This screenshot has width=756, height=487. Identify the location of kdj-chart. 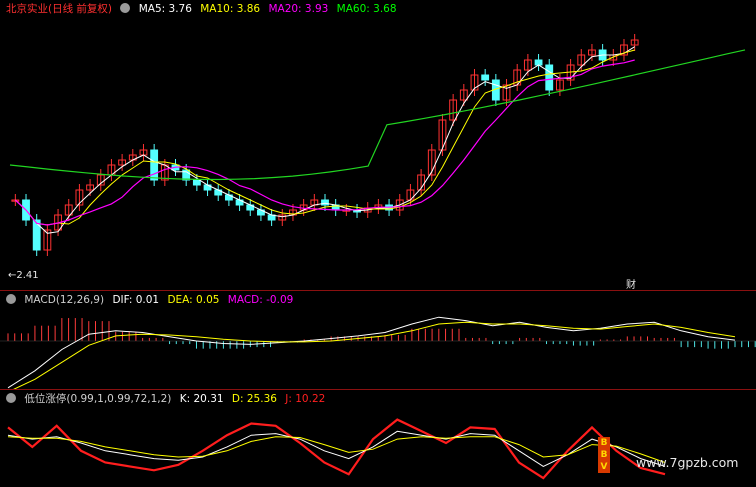
(336, 449).